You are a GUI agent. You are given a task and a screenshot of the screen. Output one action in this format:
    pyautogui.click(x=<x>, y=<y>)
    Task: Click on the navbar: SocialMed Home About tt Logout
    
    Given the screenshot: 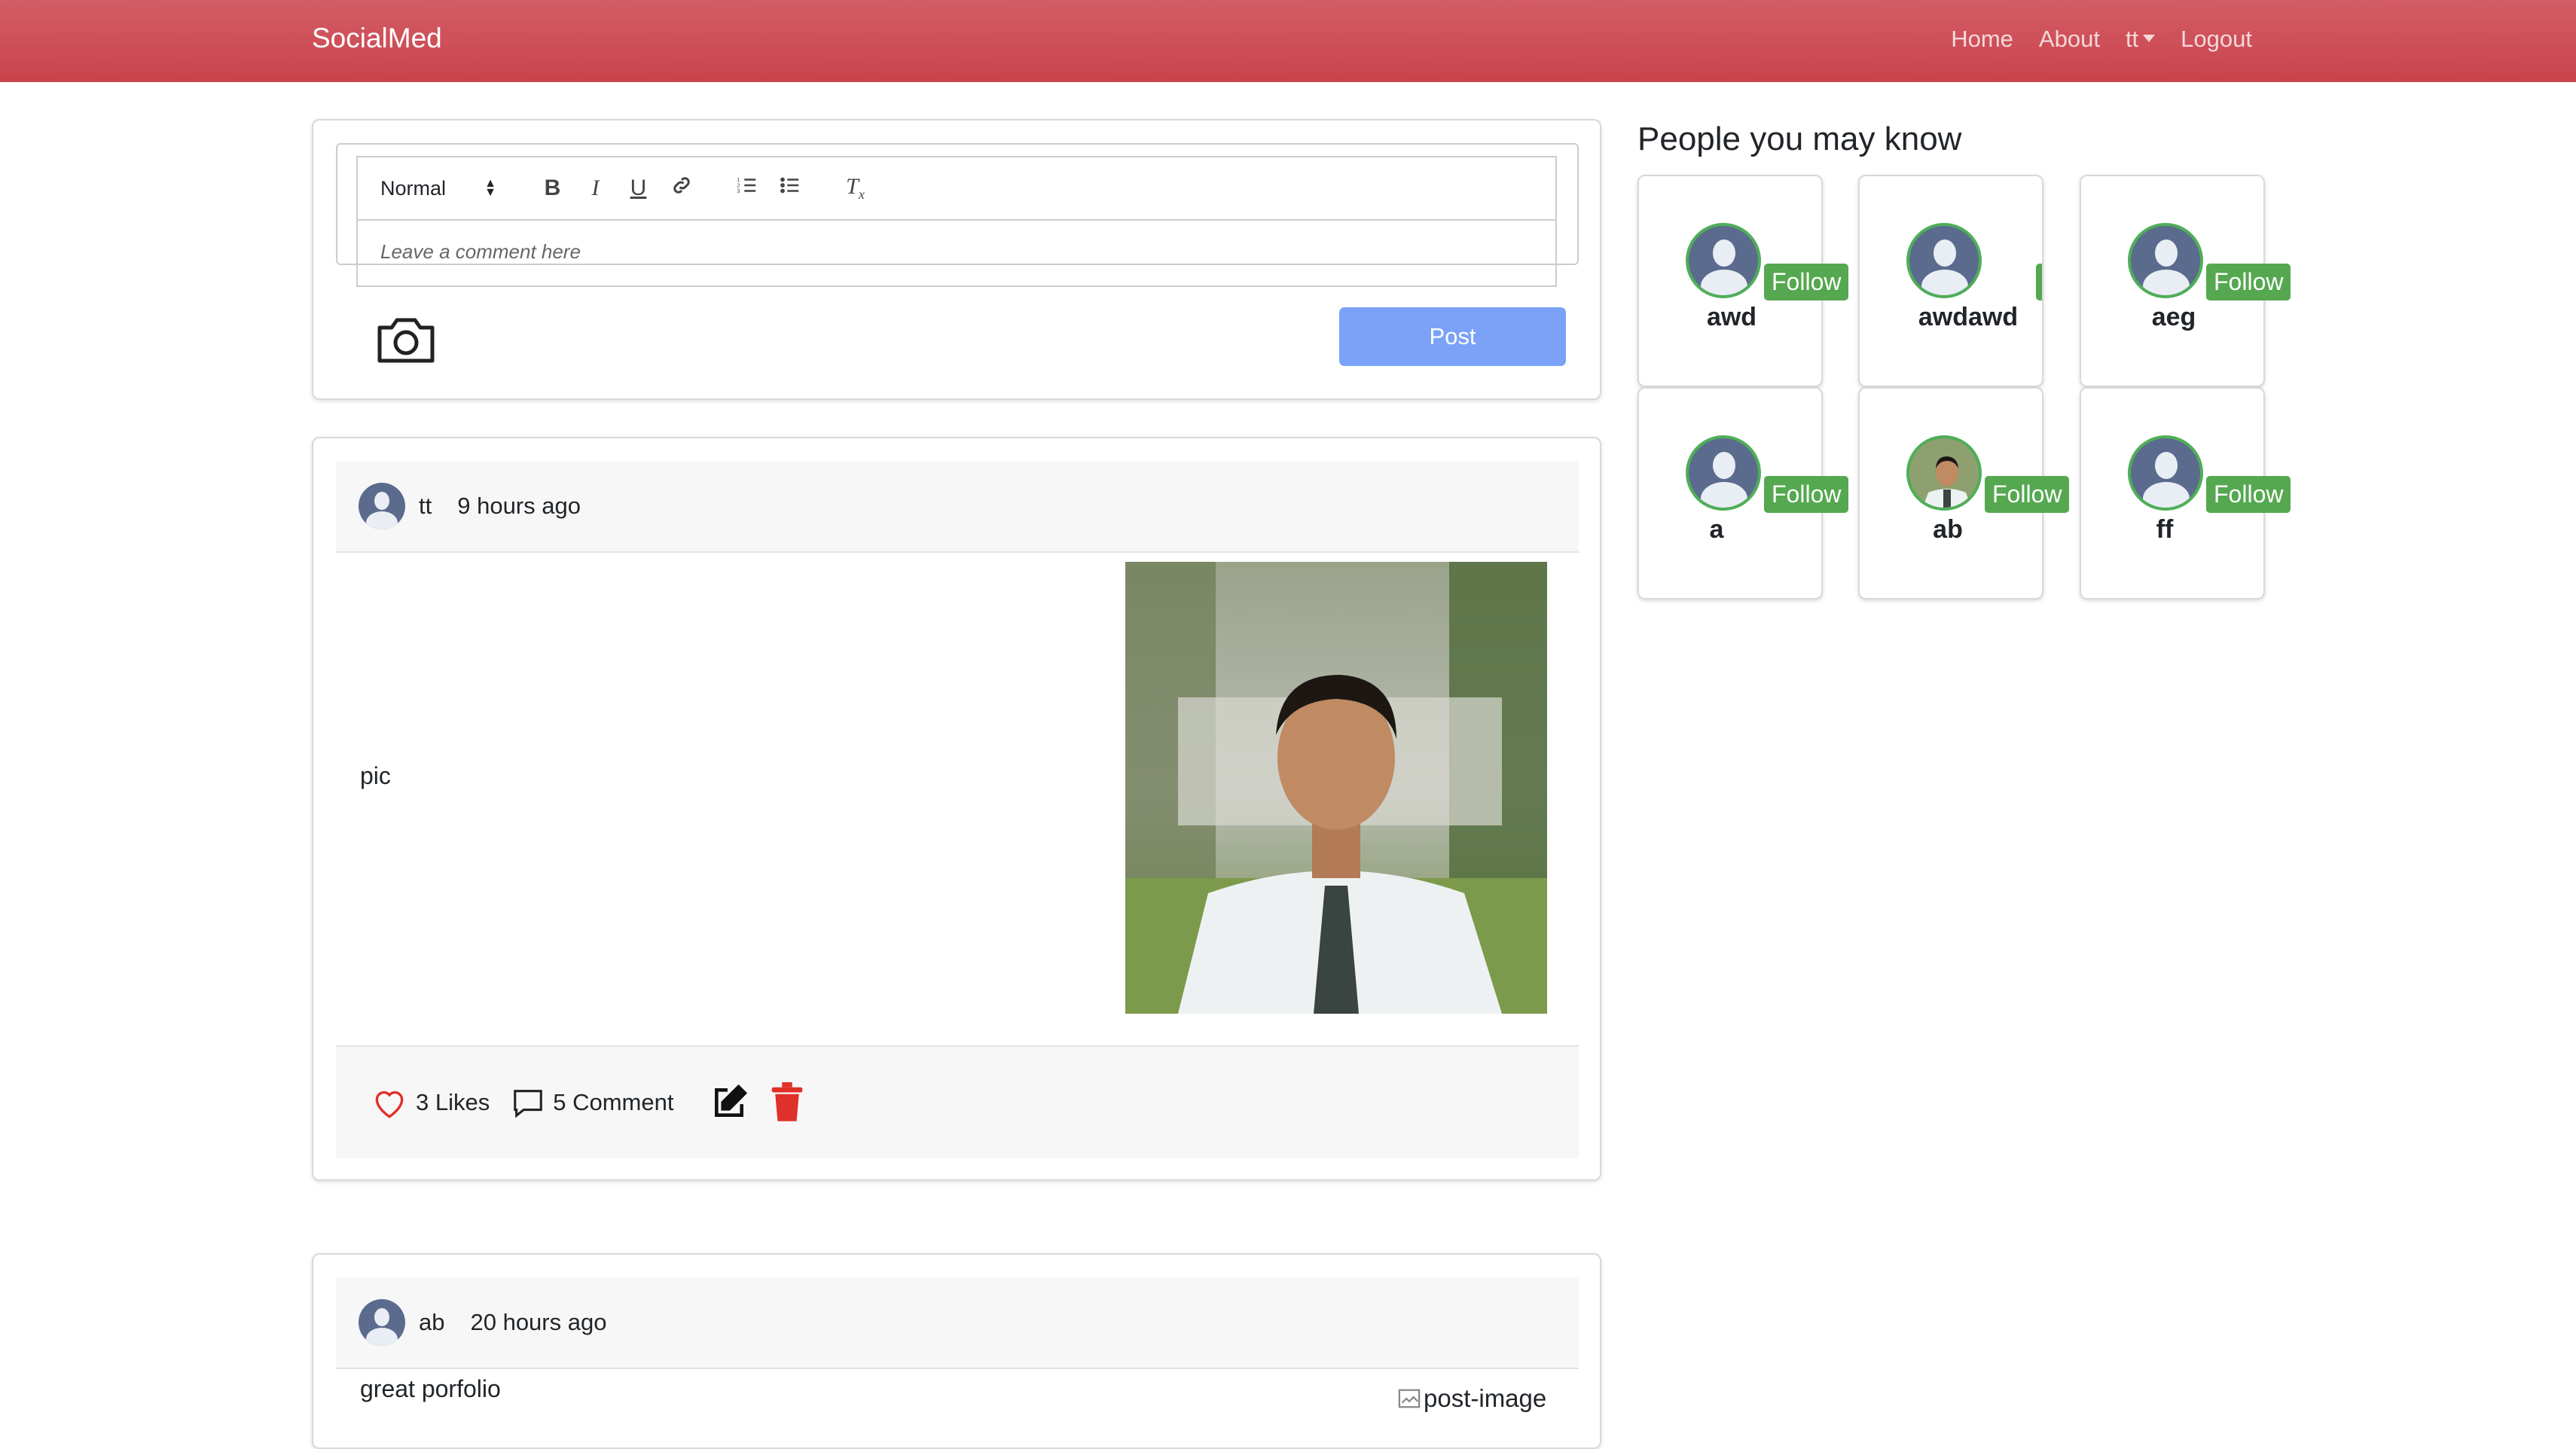 What is the action you would take?
    pyautogui.click(x=1288, y=41)
    